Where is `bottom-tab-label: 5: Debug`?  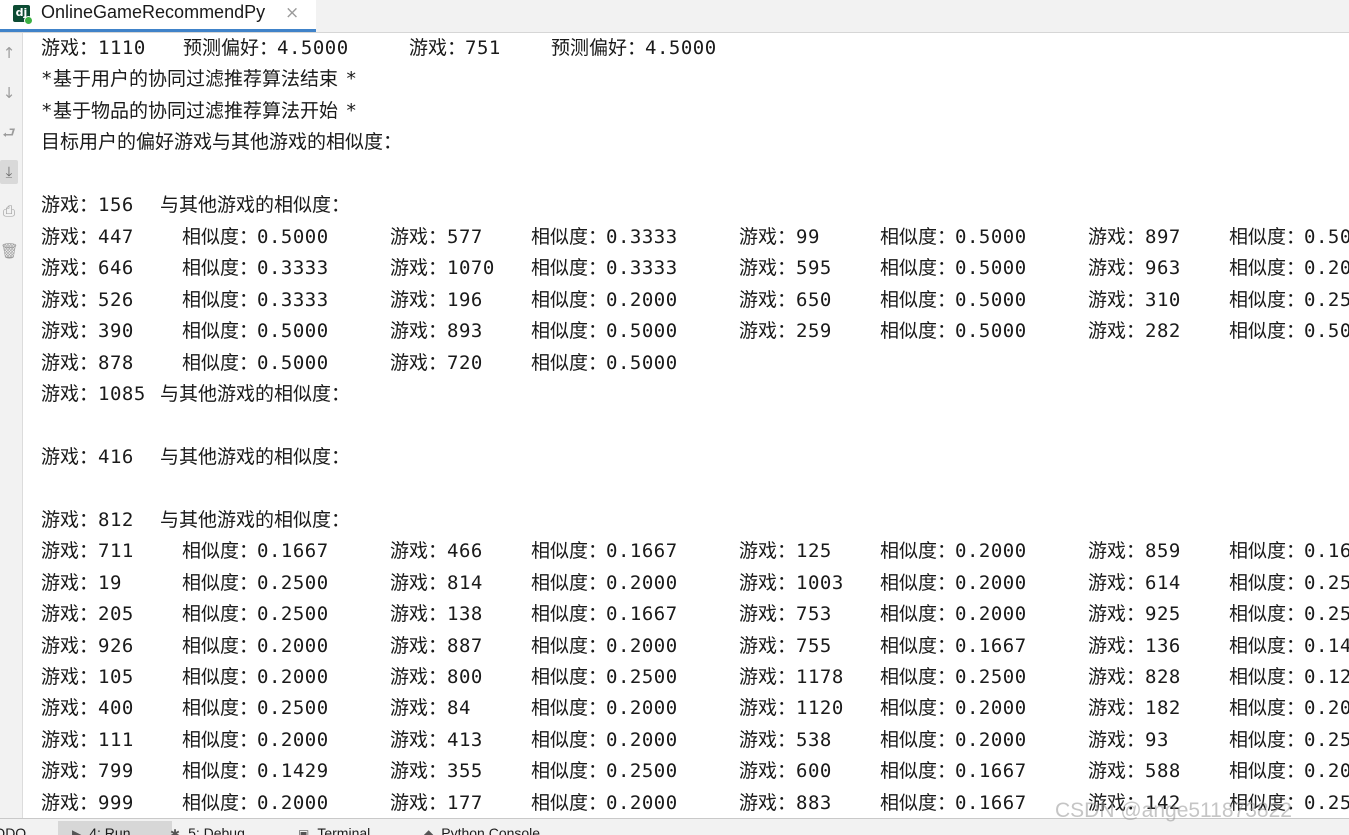
bottom-tab-label: 5: Debug is located at coordinates (216, 830).